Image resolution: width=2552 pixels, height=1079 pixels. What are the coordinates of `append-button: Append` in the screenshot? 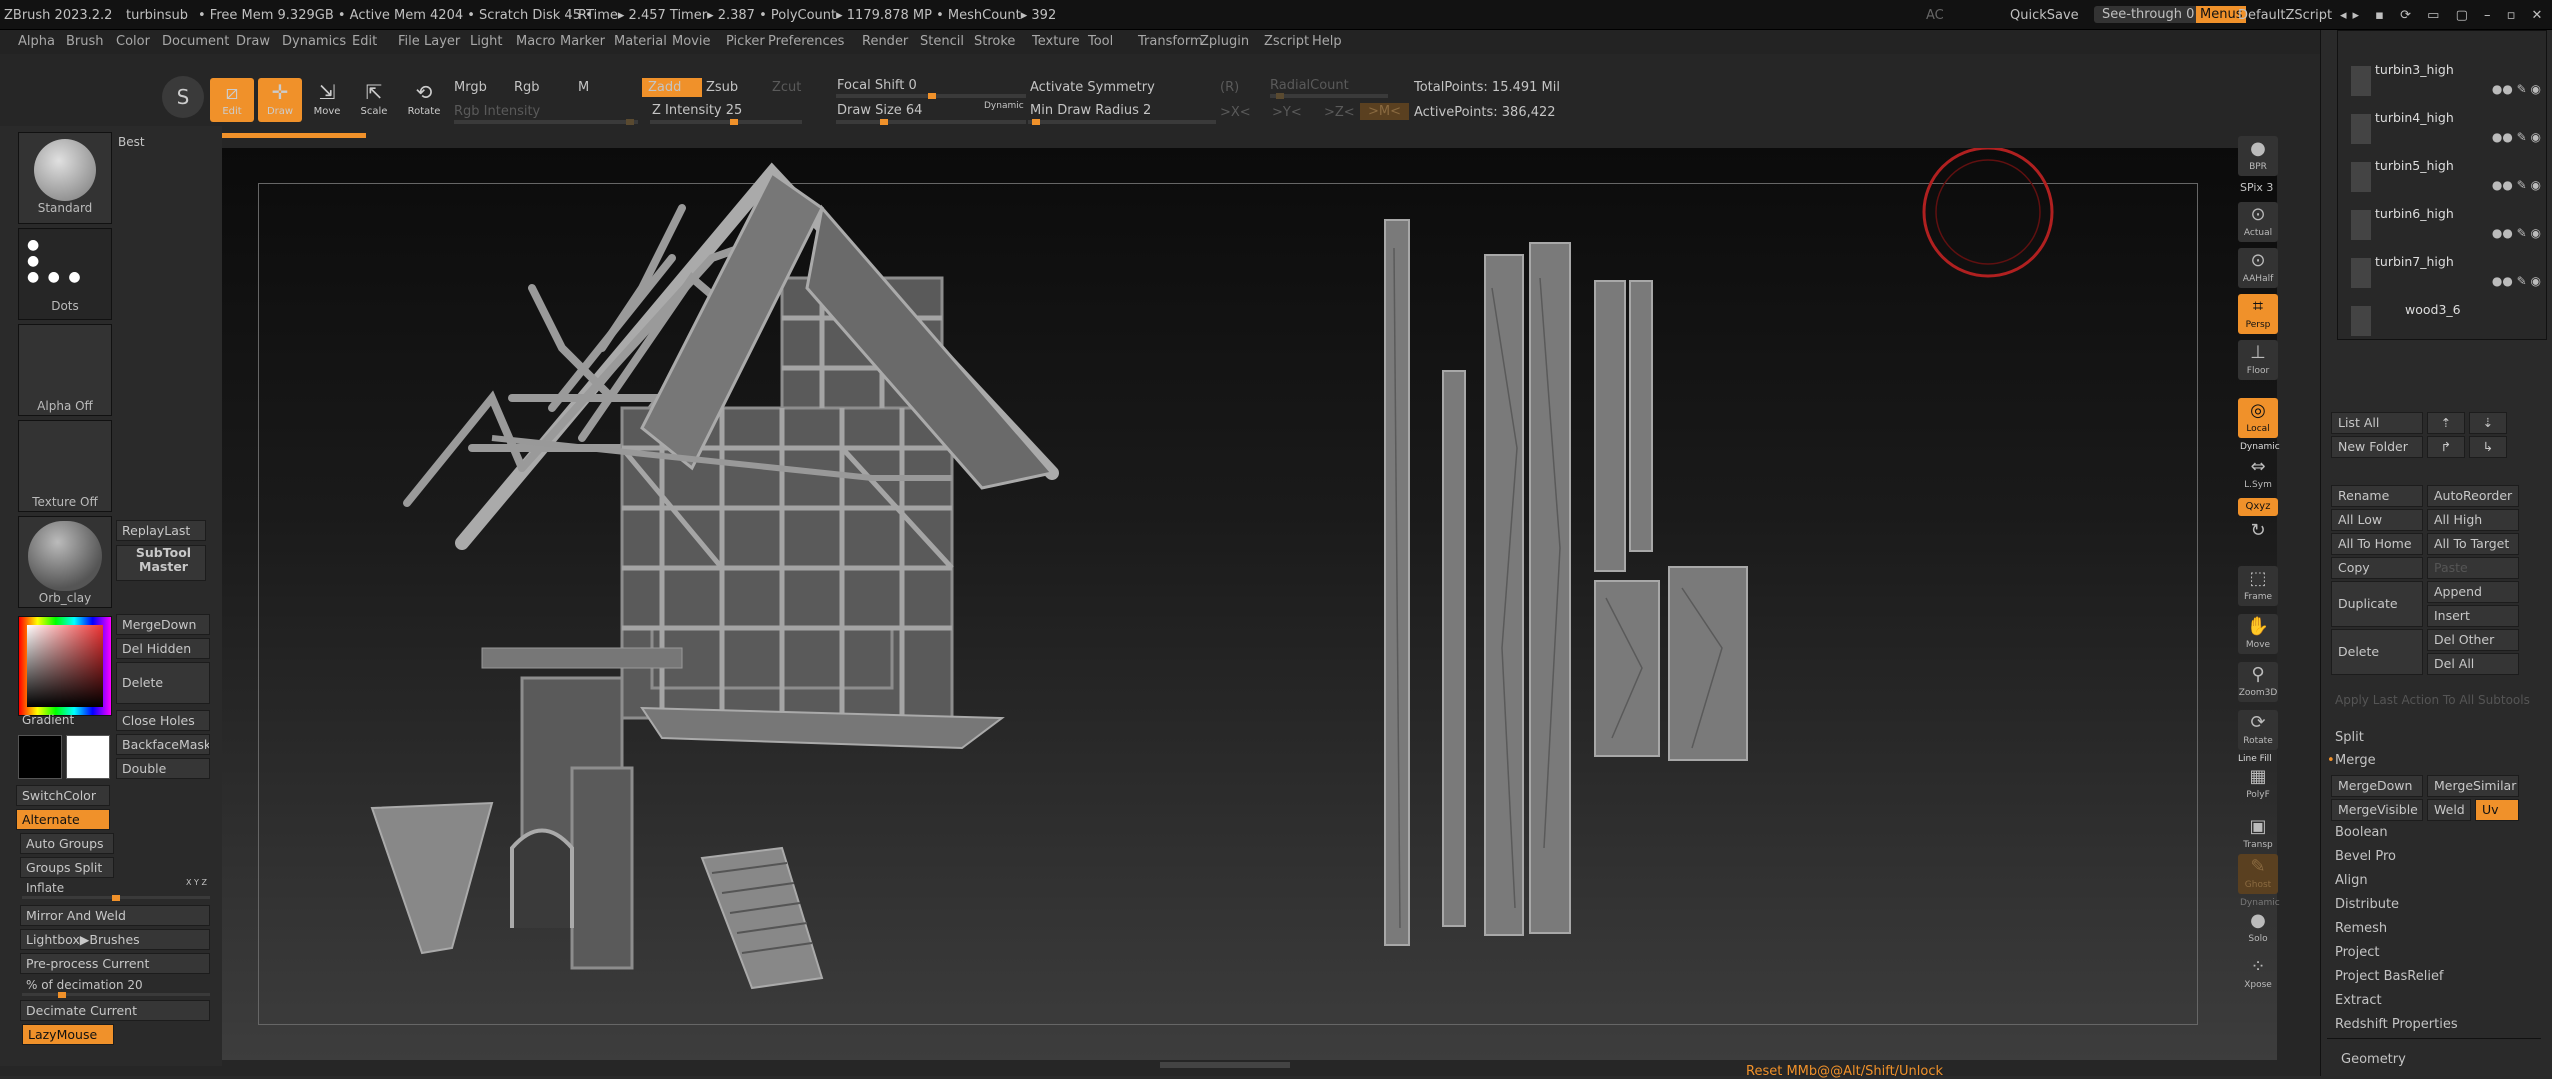 It's located at (2473, 592).